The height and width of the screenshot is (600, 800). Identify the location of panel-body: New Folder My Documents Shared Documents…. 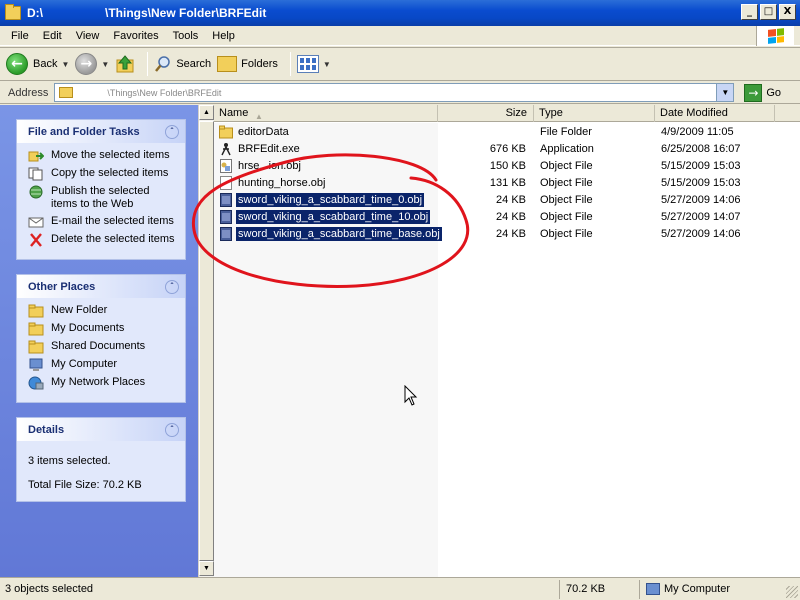
(101, 350).